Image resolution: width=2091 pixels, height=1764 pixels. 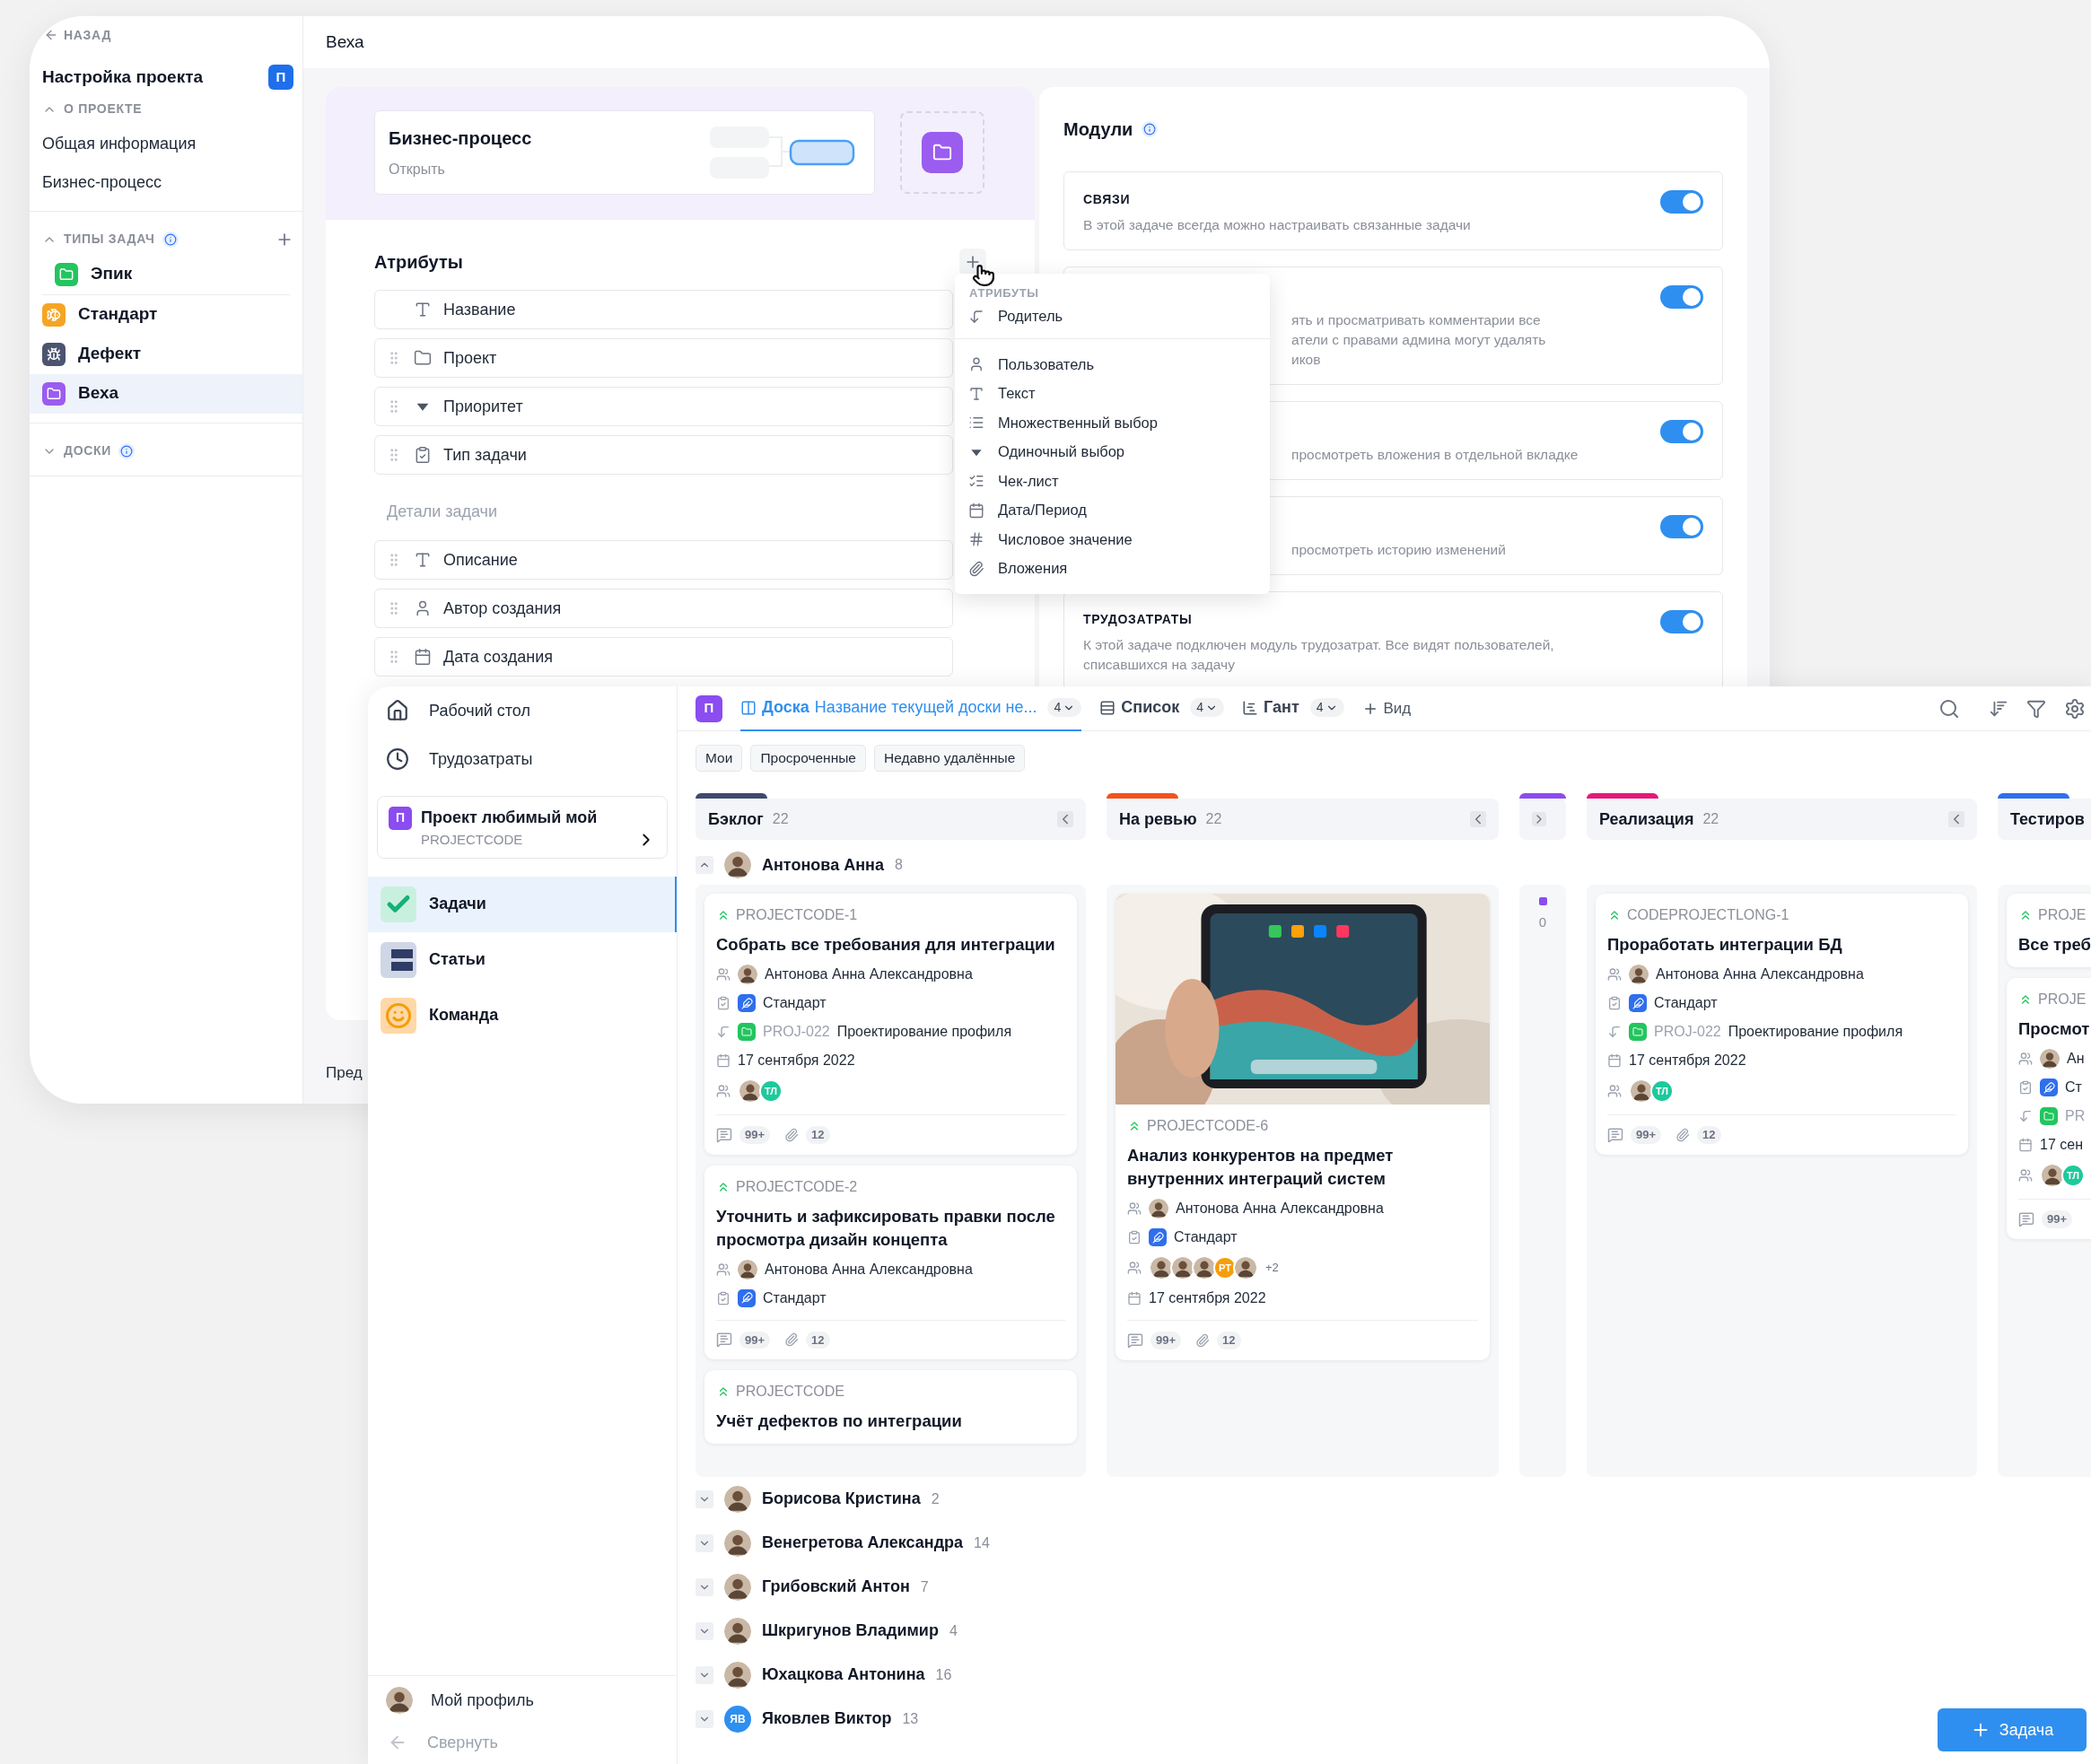 What do you see at coordinates (398, 1015) in the screenshot?
I see `smile-icon` at bounding box center [398, 1015].